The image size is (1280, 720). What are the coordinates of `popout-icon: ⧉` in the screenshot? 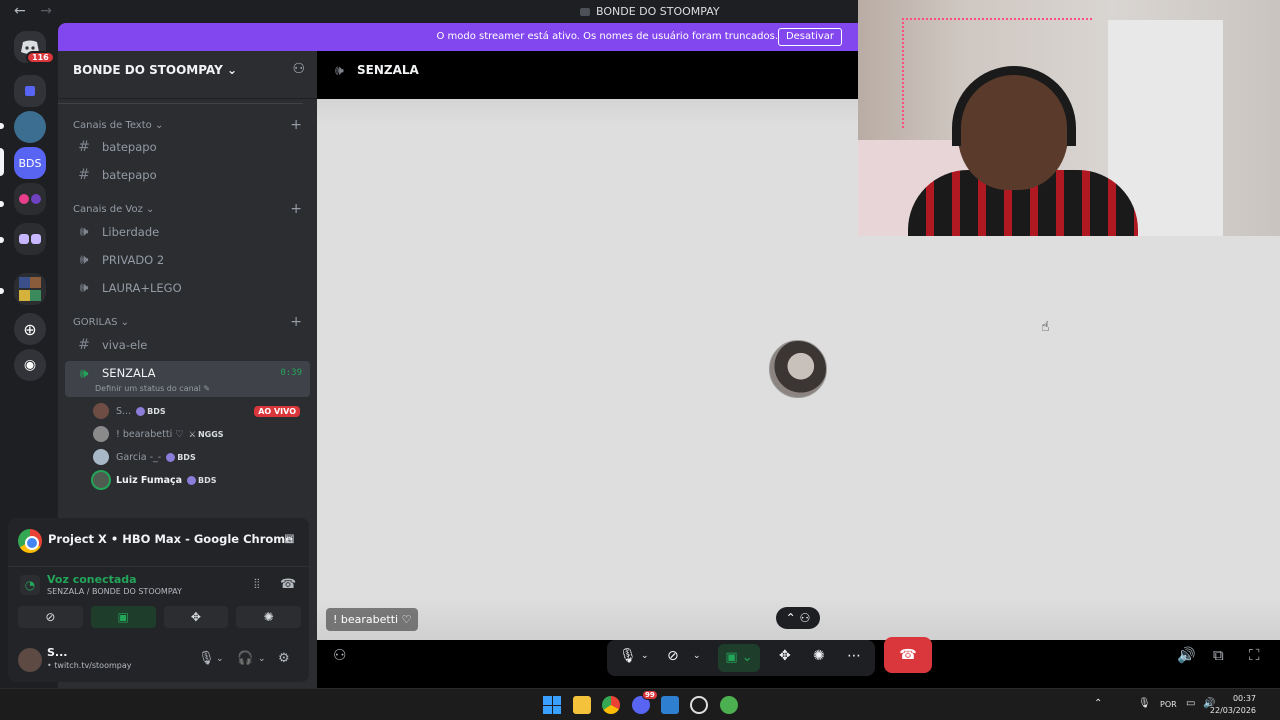 It's located at (1218, 655).